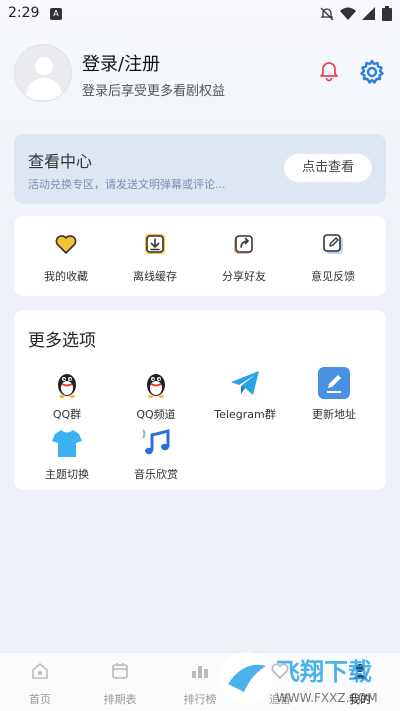 The image size is (400, 711). I want to click on watermark-text-url: WWW.FXXZ.COM, so click(327, 698).